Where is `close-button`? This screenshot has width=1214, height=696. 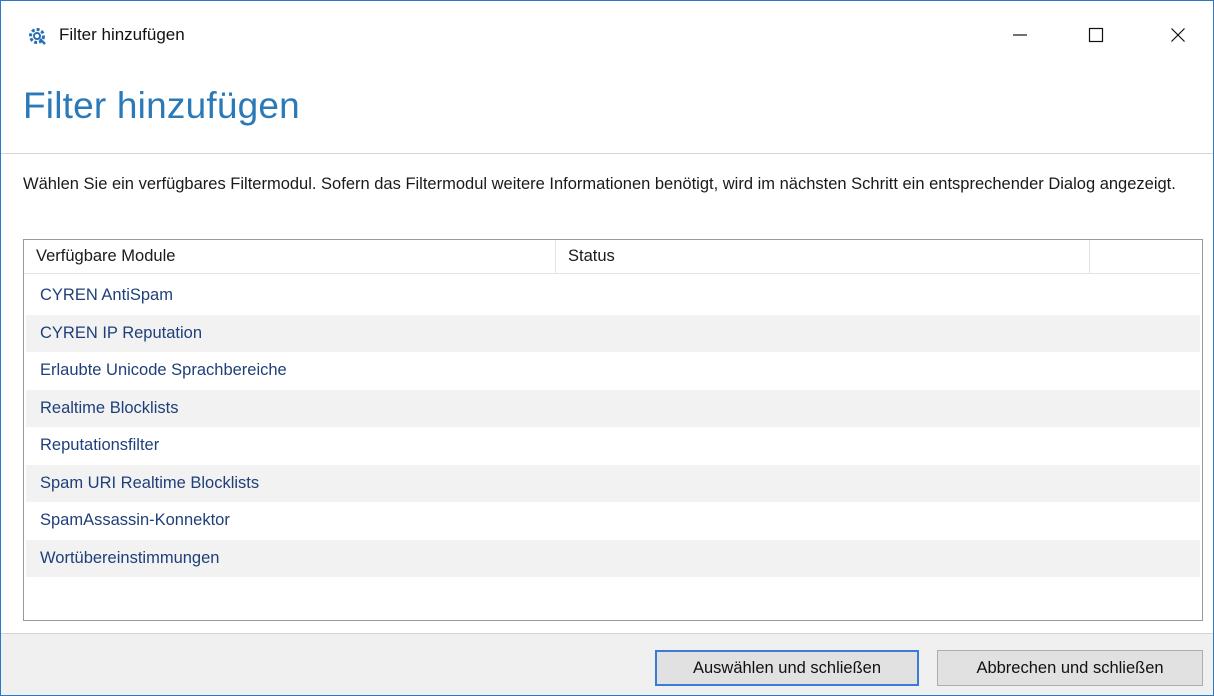
close-button is located at coordinates (1178, 35).